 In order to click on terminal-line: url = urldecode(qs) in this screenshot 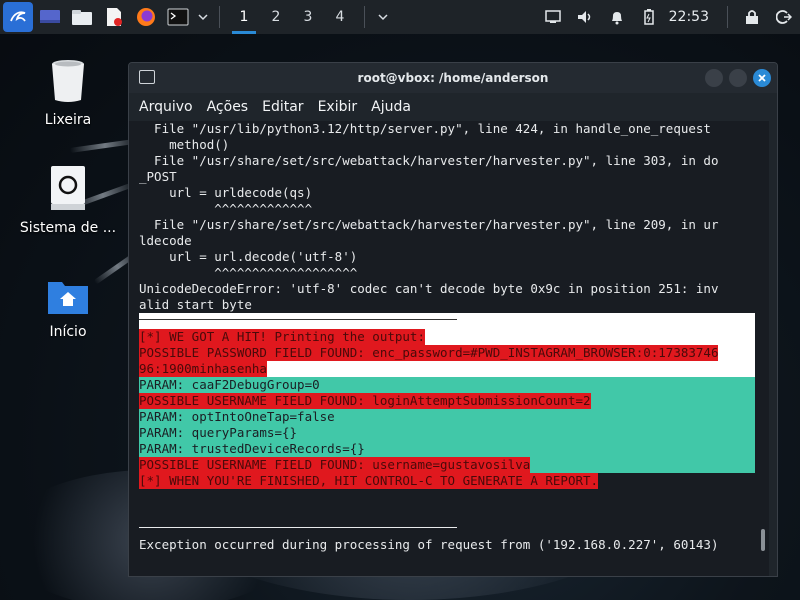, I will do `click(226, 192)`.